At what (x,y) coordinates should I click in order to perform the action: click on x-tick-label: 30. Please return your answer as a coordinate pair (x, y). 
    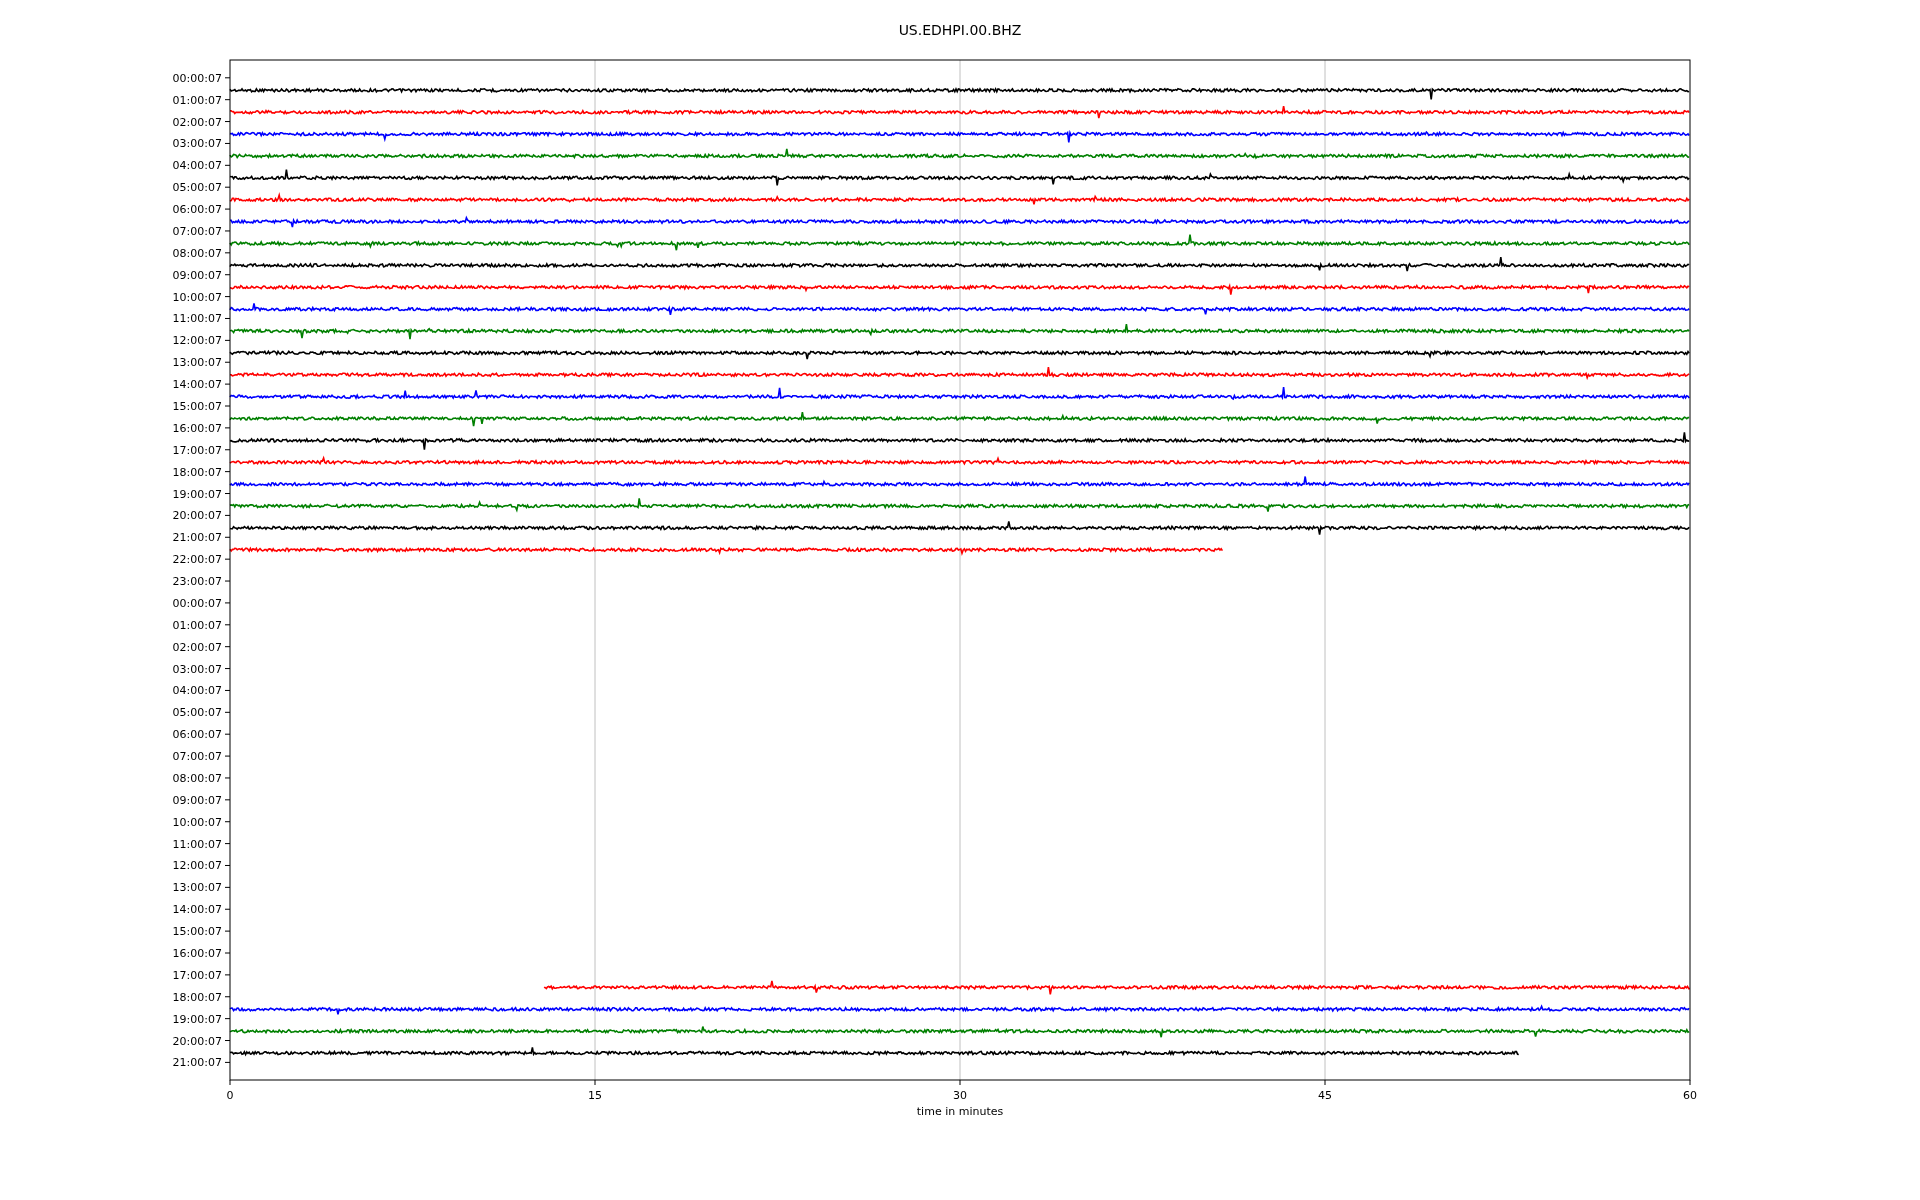
    Looking at the image, I should click on (960, 1095).